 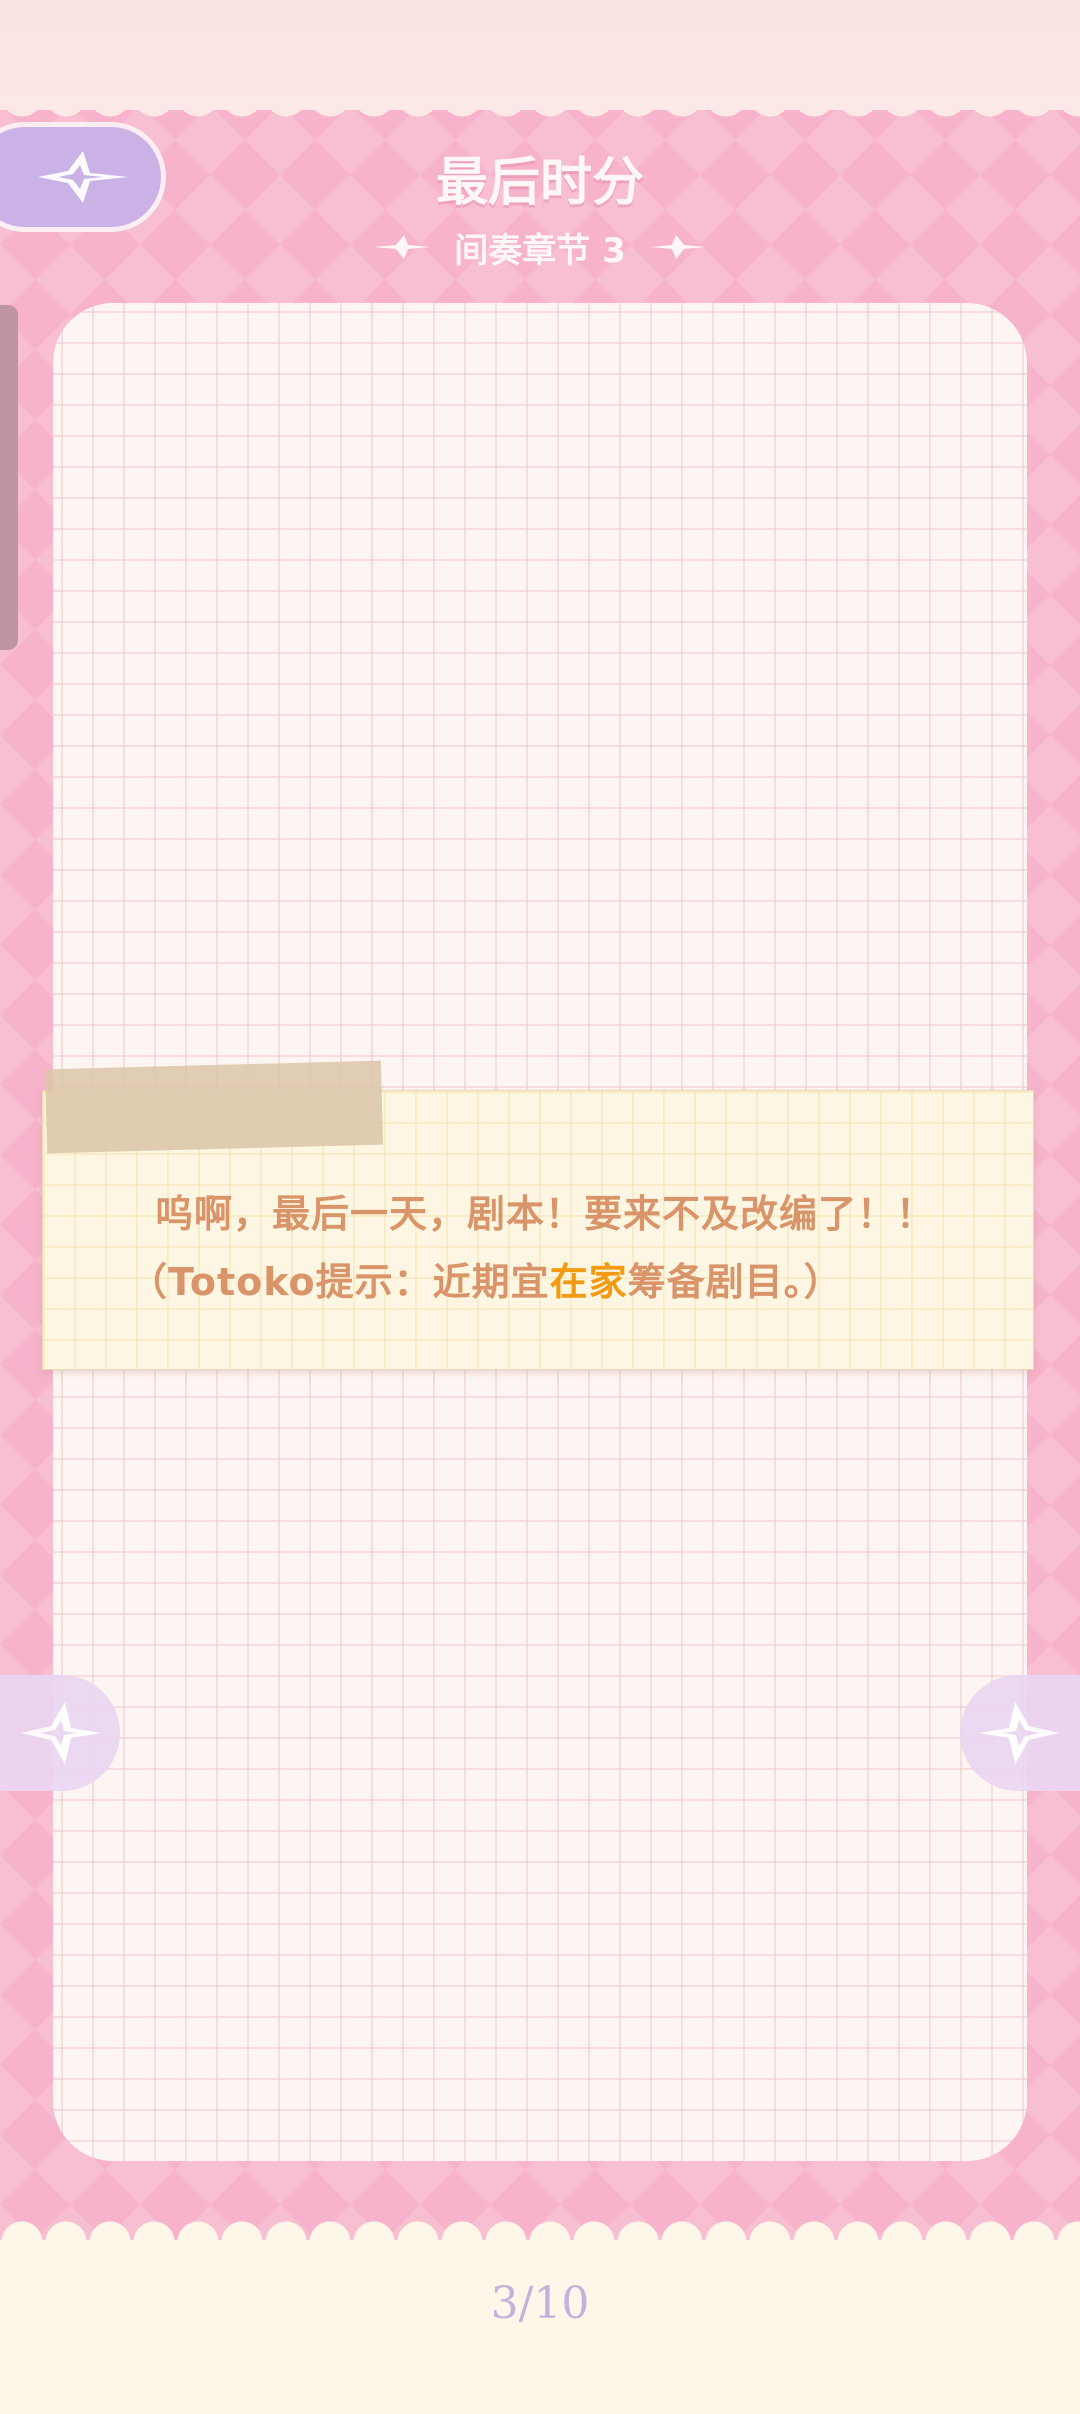 I want to click on prev-page-button, so click(x=60, y=1733).